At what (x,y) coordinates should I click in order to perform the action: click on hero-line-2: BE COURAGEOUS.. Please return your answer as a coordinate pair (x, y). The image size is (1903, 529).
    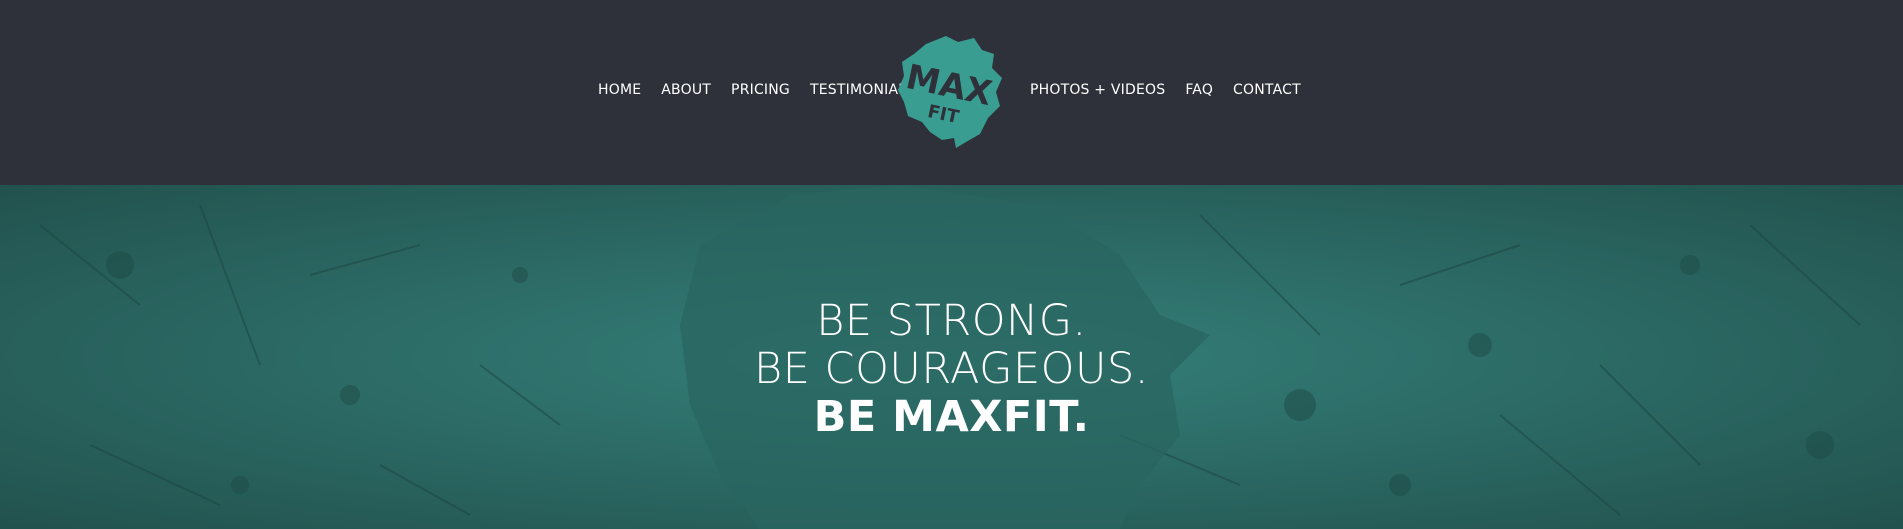
    Looking at the image, I should click on (951, 369).